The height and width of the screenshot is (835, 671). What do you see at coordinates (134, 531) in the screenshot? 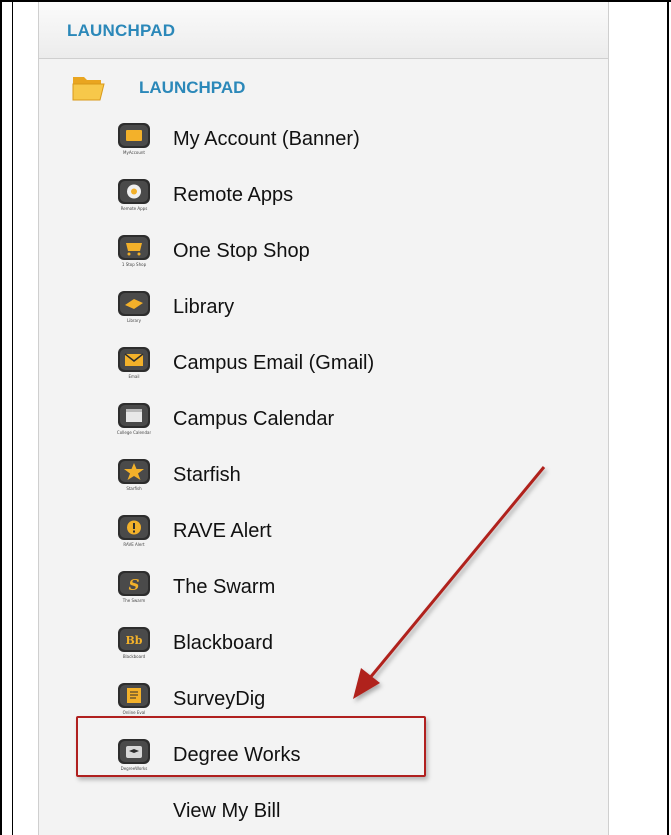
I see `alert-icon: RAVE Alert` at bounding box center [134, 531].